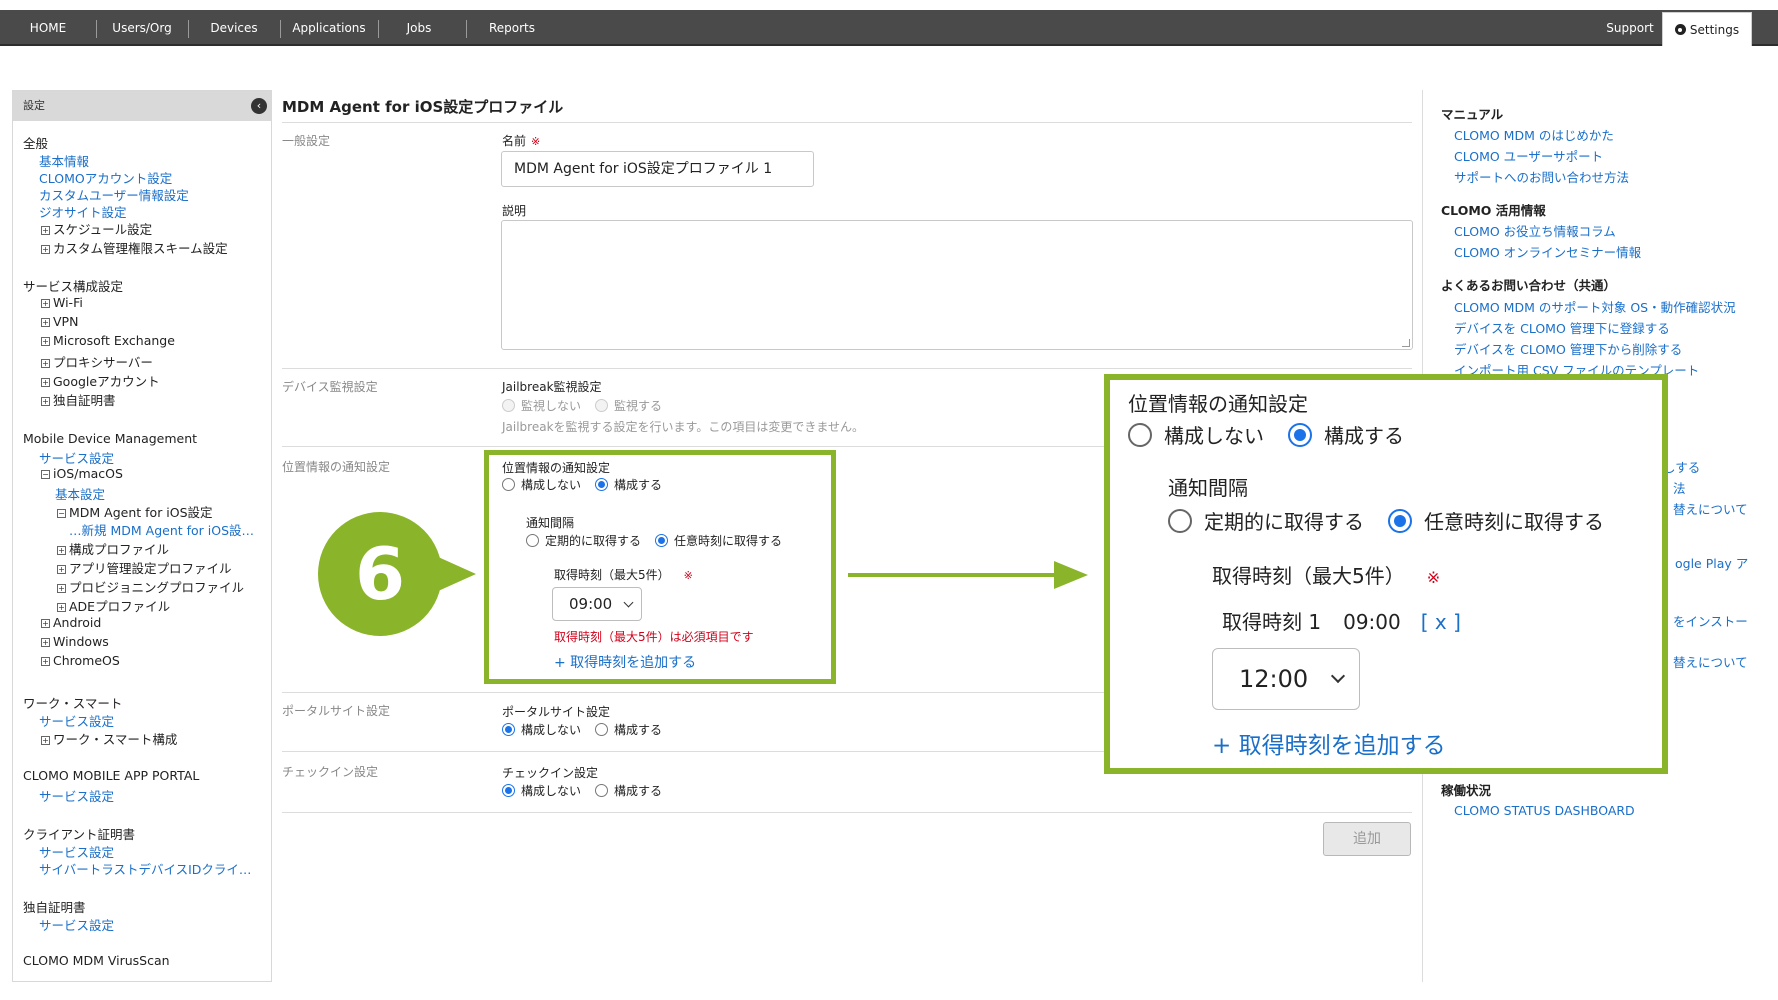 This screenshot has width=1778, height=1000. Describe the element at coordinates (602, 790) in the screenshot. I see `checkin-on-radio` at that location.